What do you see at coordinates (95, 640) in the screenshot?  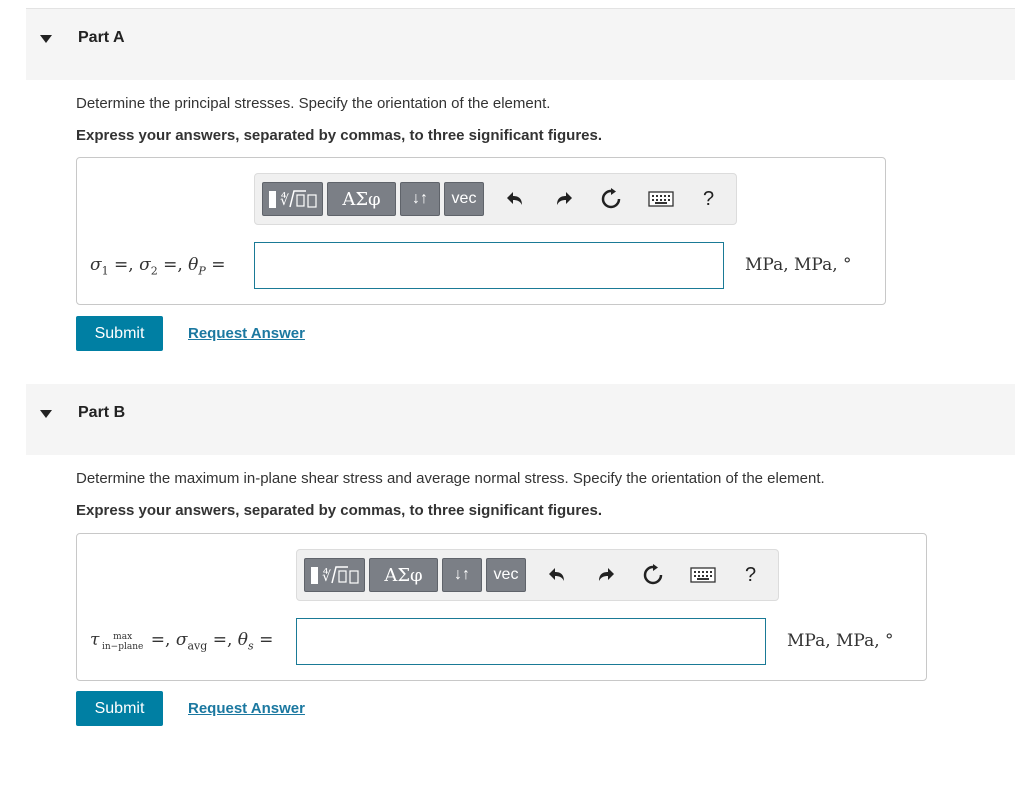 I see `tau-symbol: τ` at bounding box center [95, 640].